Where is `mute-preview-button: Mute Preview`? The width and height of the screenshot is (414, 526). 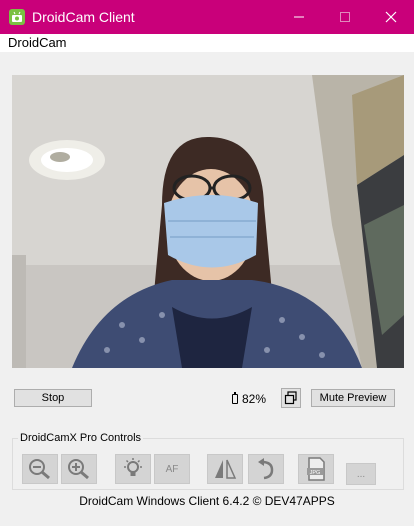 mute-preview-button: Mute Preview is located at coordinates (353, 398).